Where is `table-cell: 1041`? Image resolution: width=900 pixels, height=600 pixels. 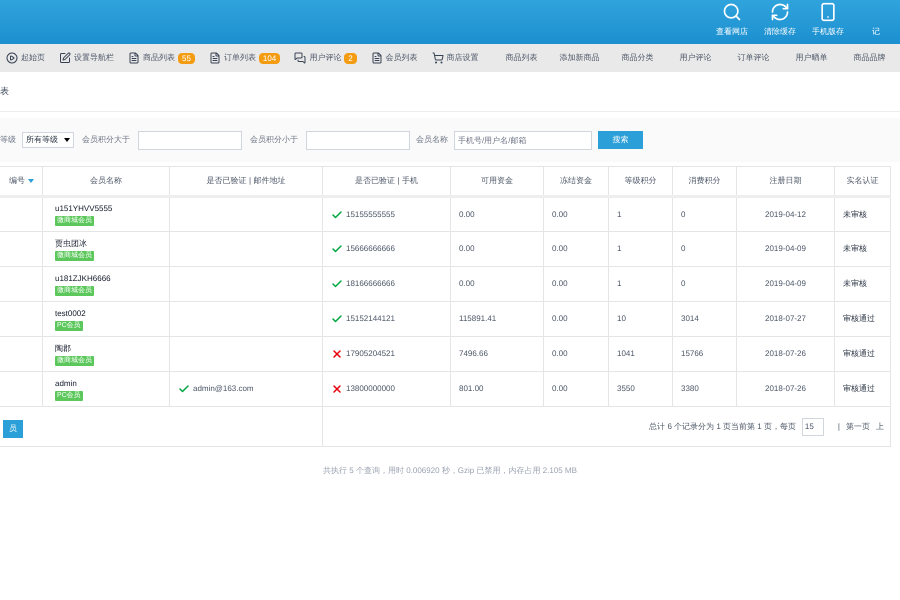 table-cell: 1041 is located at coordinates (640, 354).